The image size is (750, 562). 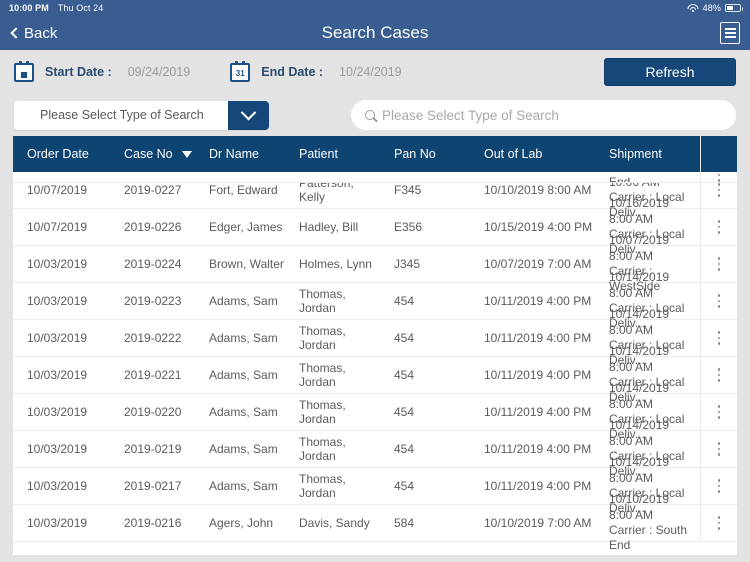 What do you see at coordinates (408, 190) in the screenshot?
I see `cell-pan-no: F345` at bounding box center [408, 190].